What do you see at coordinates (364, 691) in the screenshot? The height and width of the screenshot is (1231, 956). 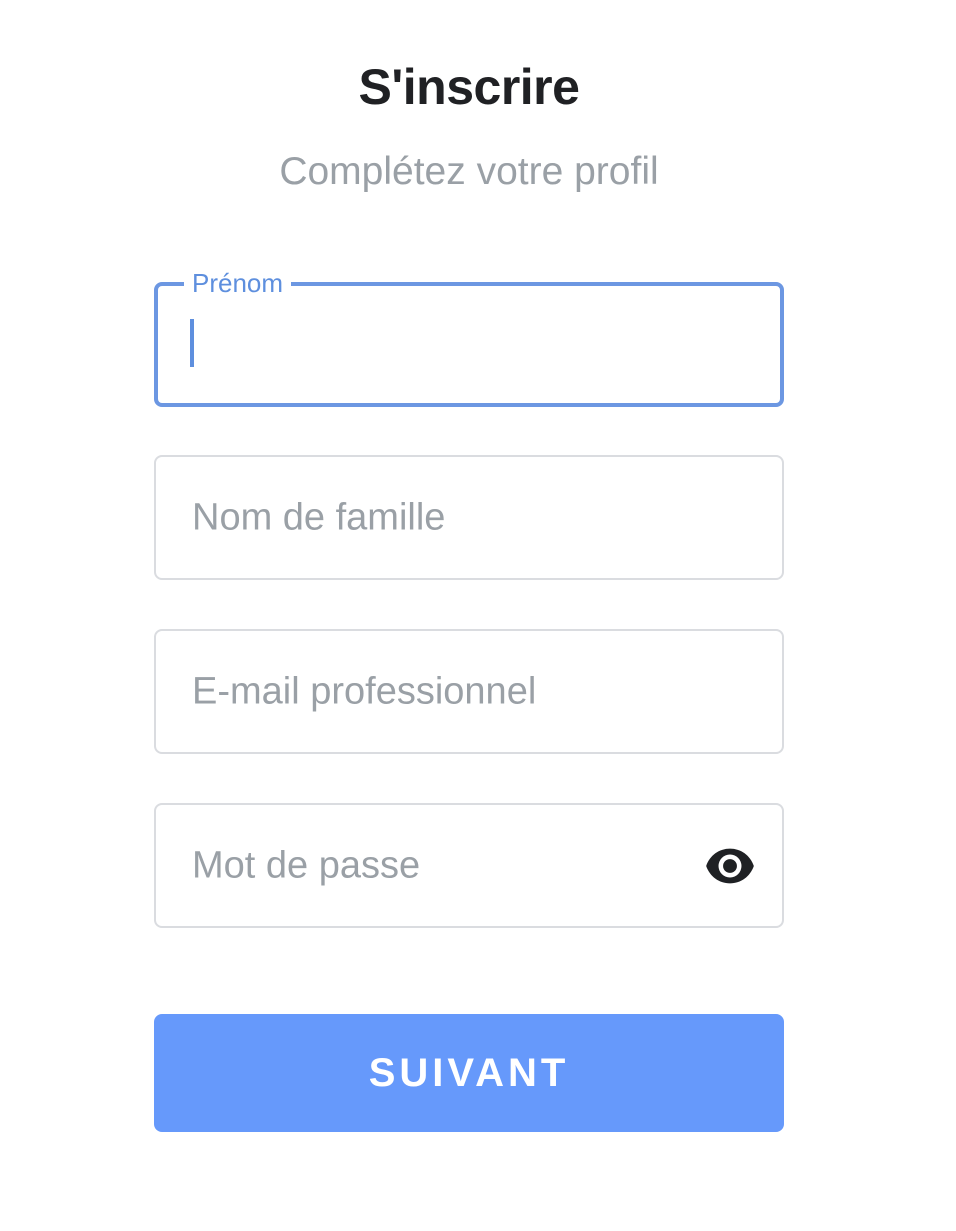 I see `email-placeholder: E-mail professionnel` at bounding box center [364, 691].